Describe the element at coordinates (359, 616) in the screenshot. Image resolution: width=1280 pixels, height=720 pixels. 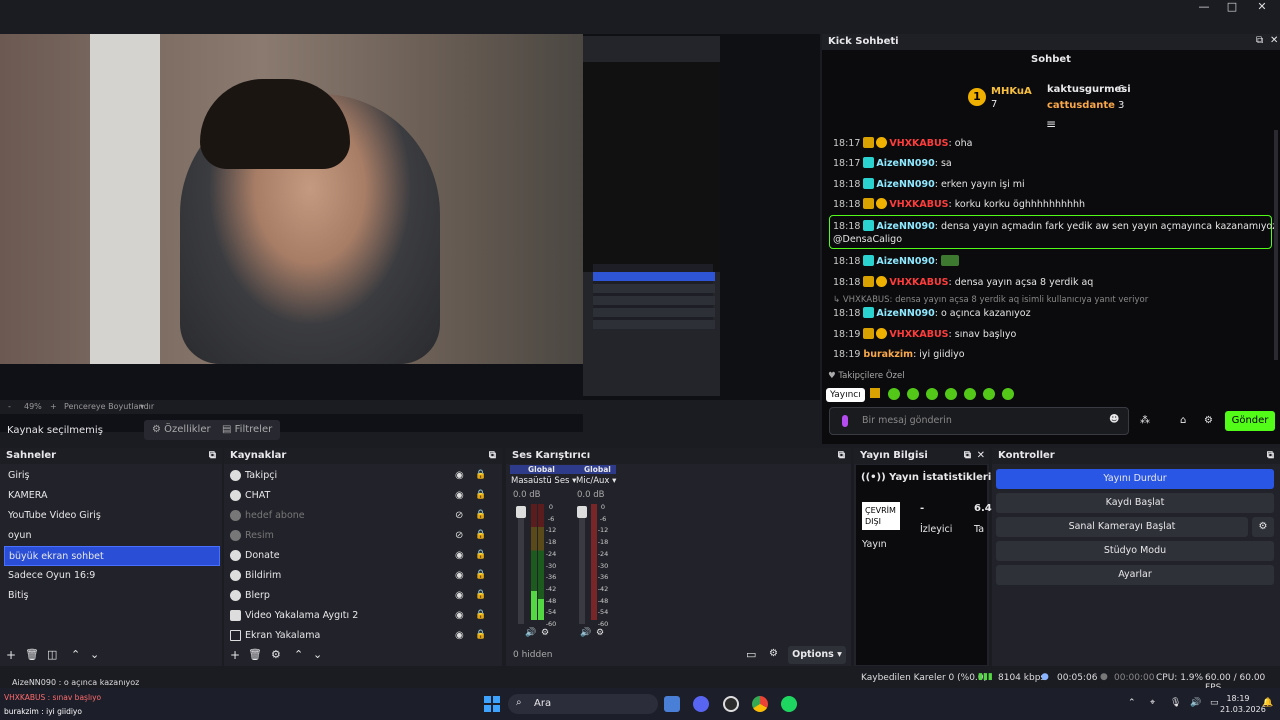
I see `source-item: Video Yakalama Aygıtı 2 ◉ 🔒` at that location.